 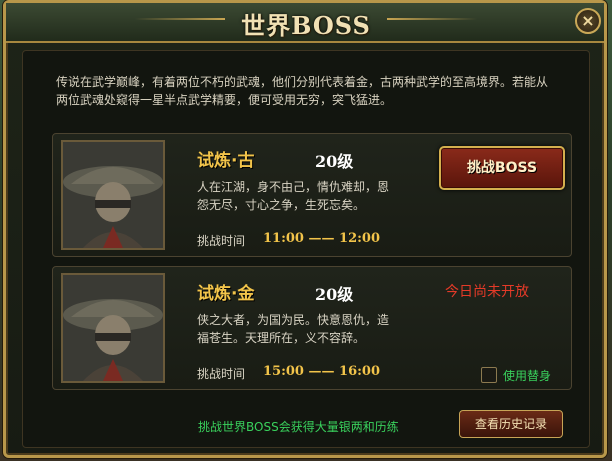 I want to click on not-open-status: 今日尚未开放, so click(x=487, y=292).